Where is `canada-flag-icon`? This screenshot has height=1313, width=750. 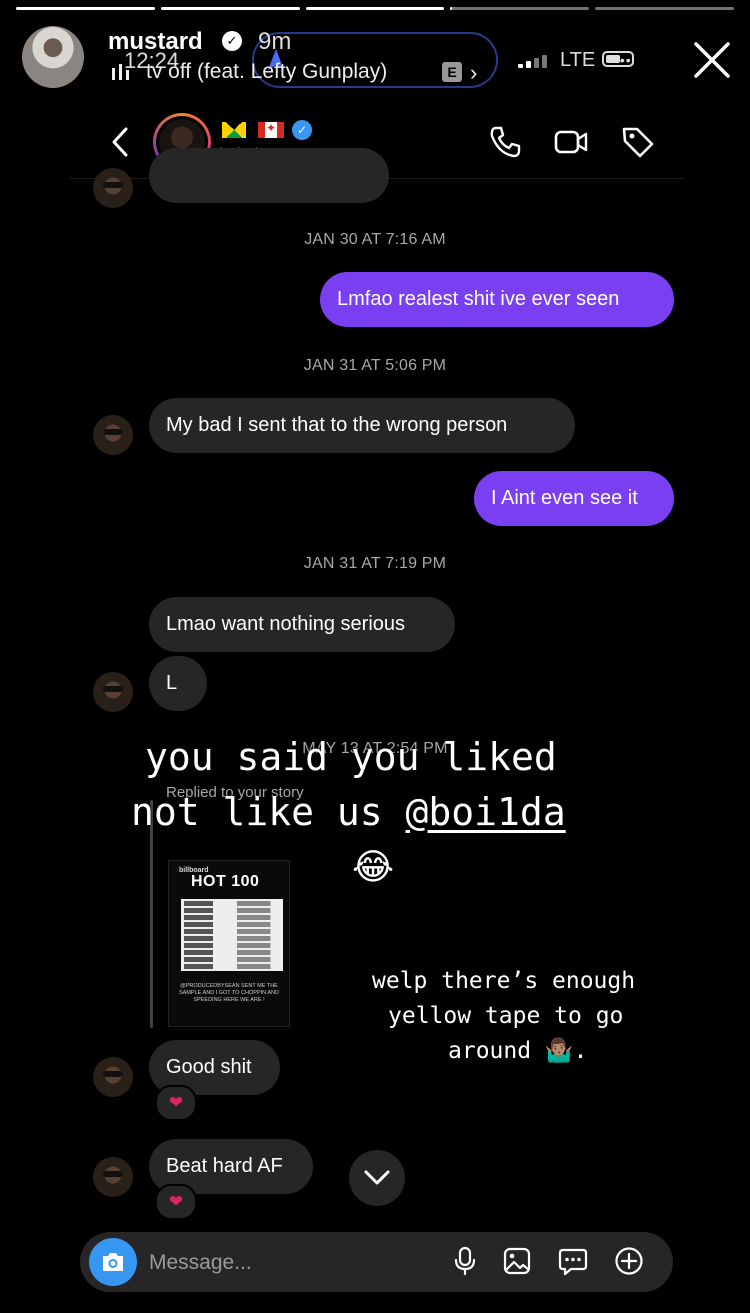
canada-flag-icon is located at coordinates (271, 129).